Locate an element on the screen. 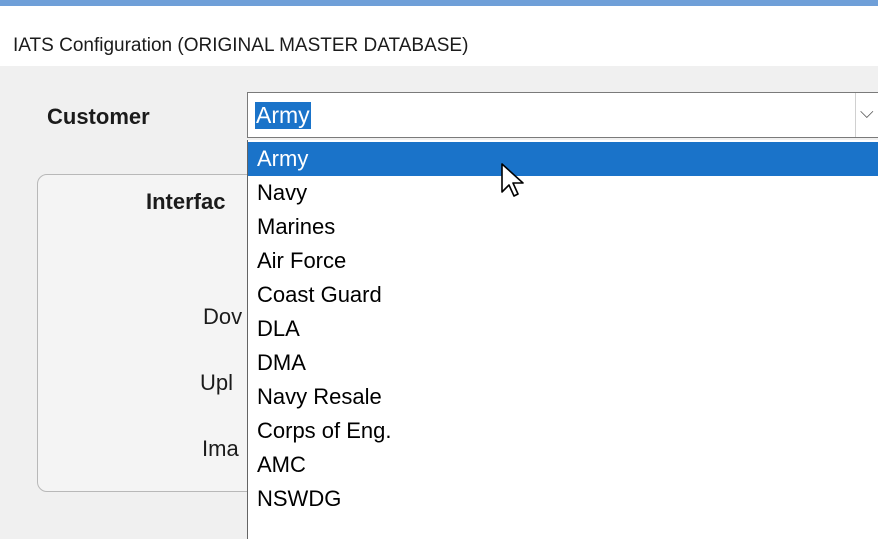 Image resolution: width=878 pixels, height=539 pixels. upload-label: Upl is located at coordinates (217, 382).